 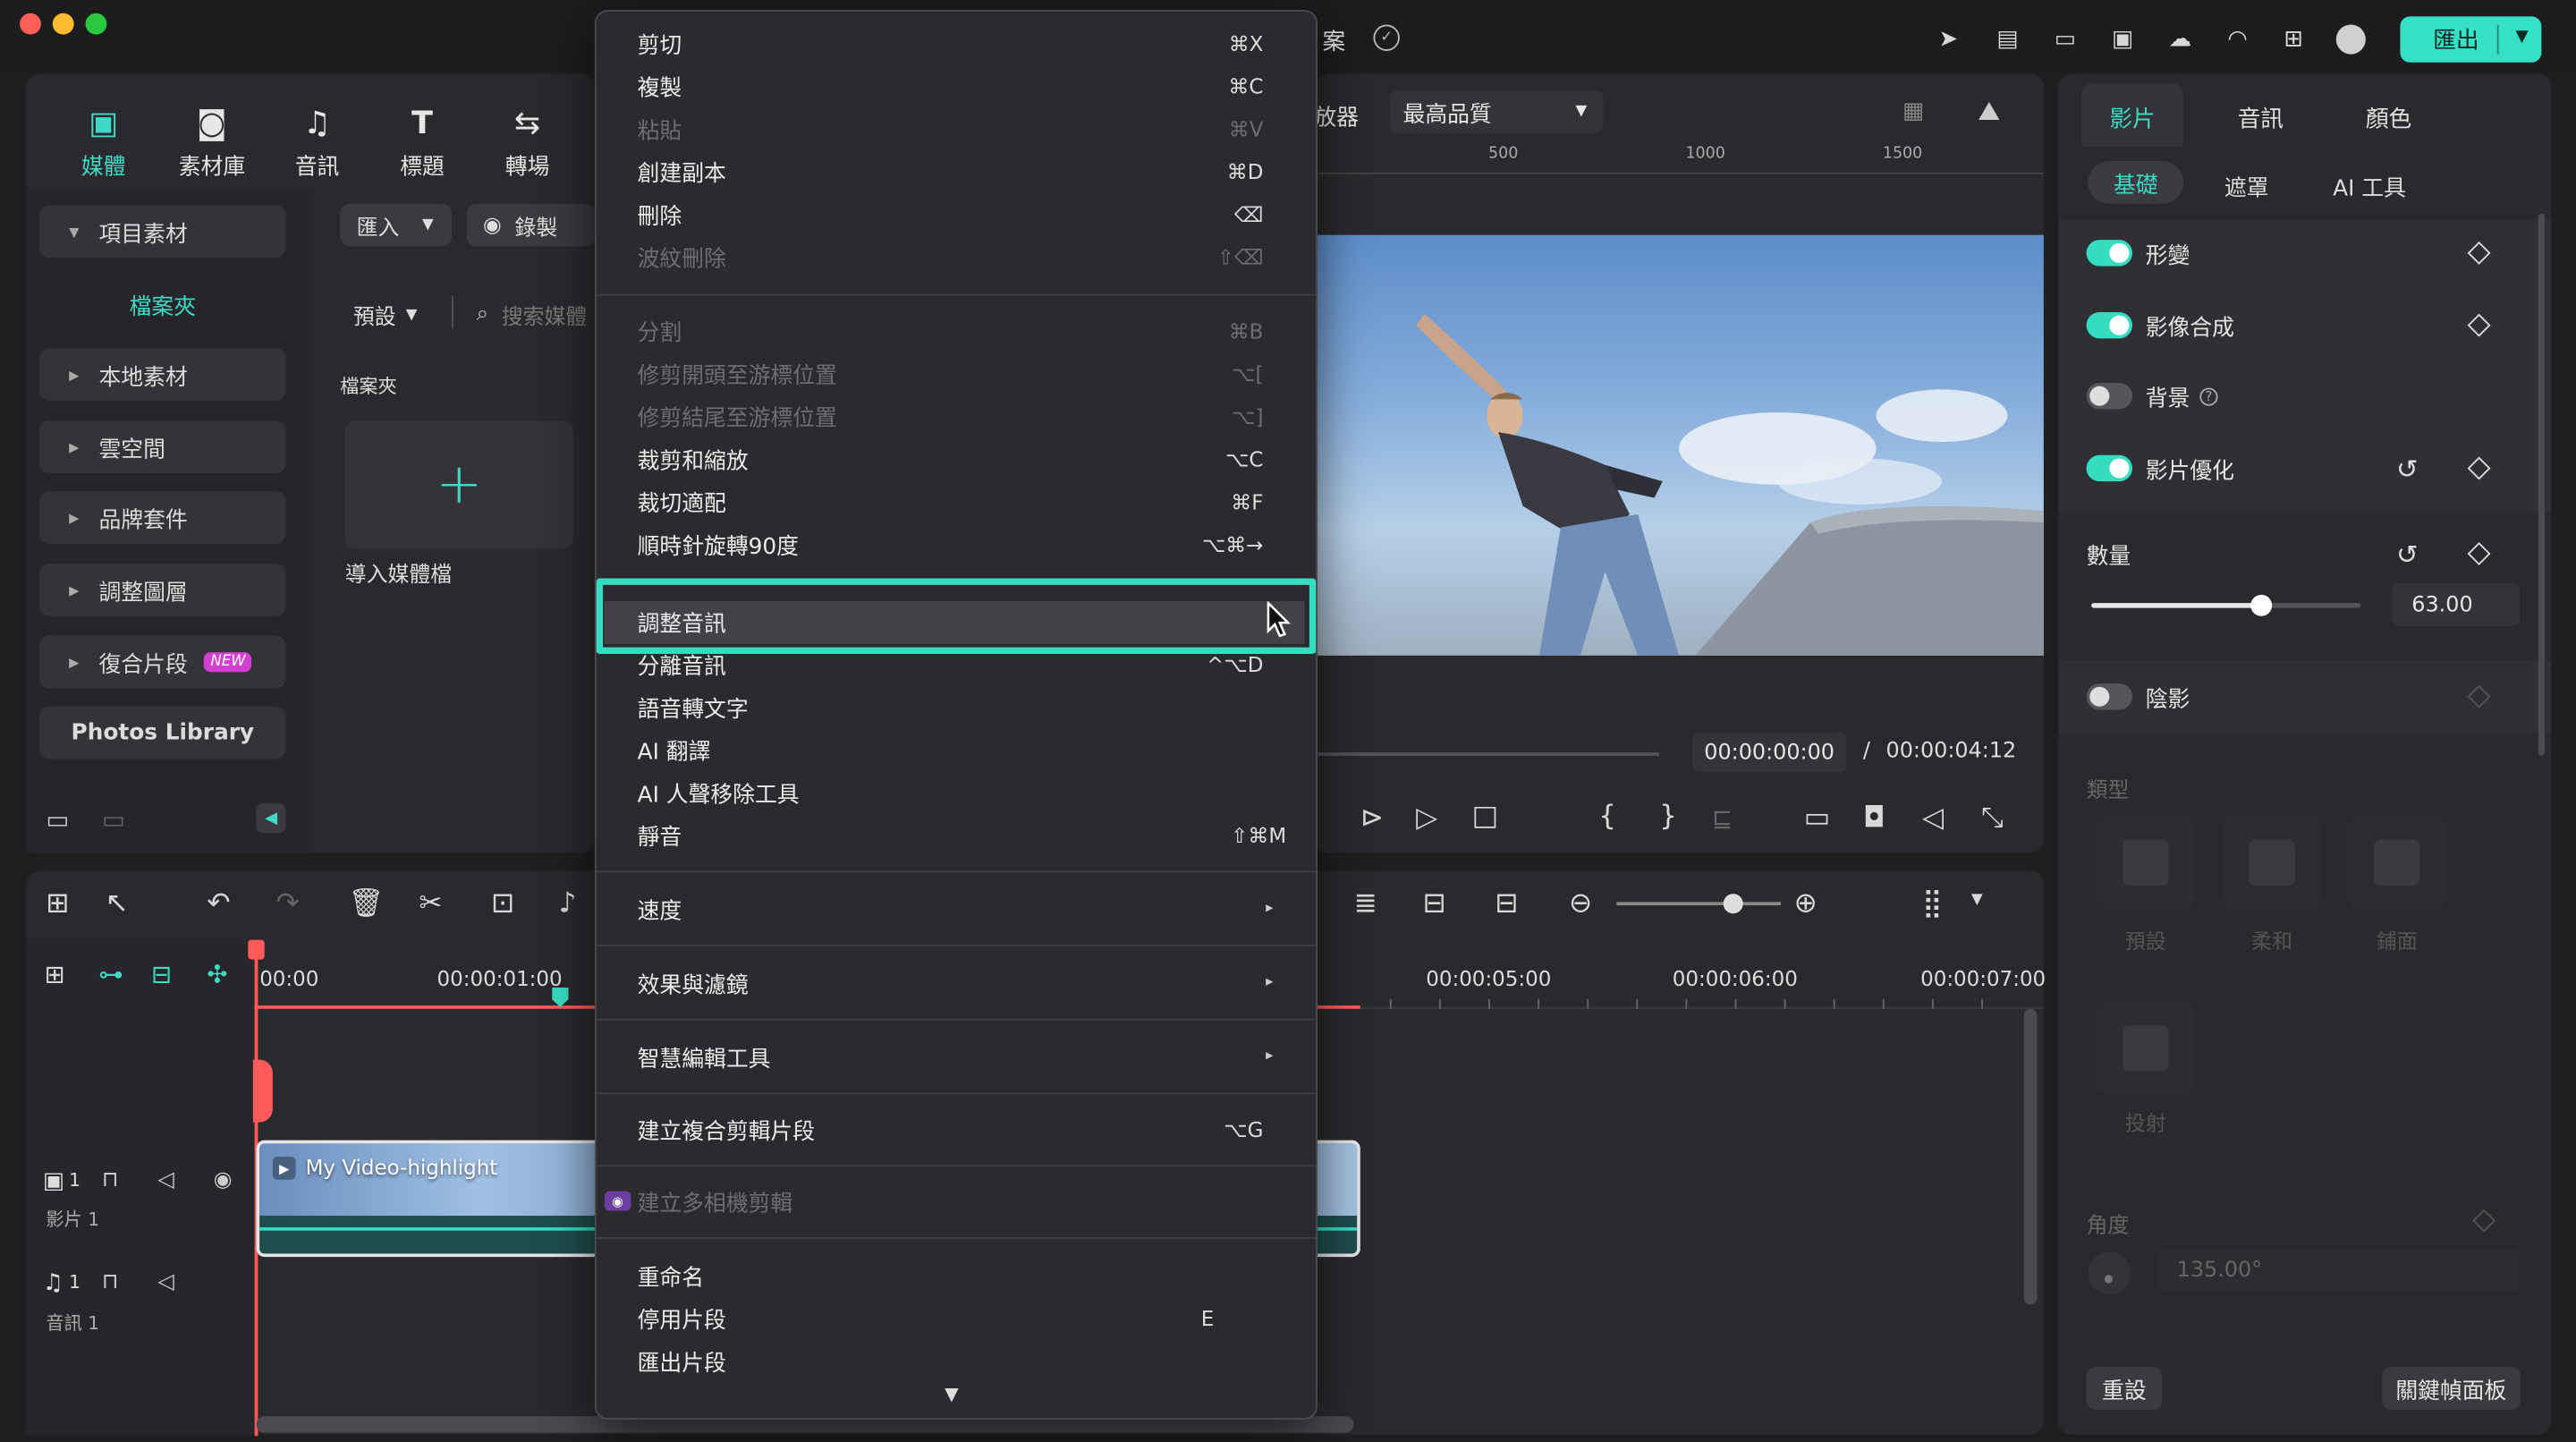 What do you see at coordinates (1733, 904) in the screenshot?
I see `zoom-slider-thumb` at bounding box center [1733, 904].